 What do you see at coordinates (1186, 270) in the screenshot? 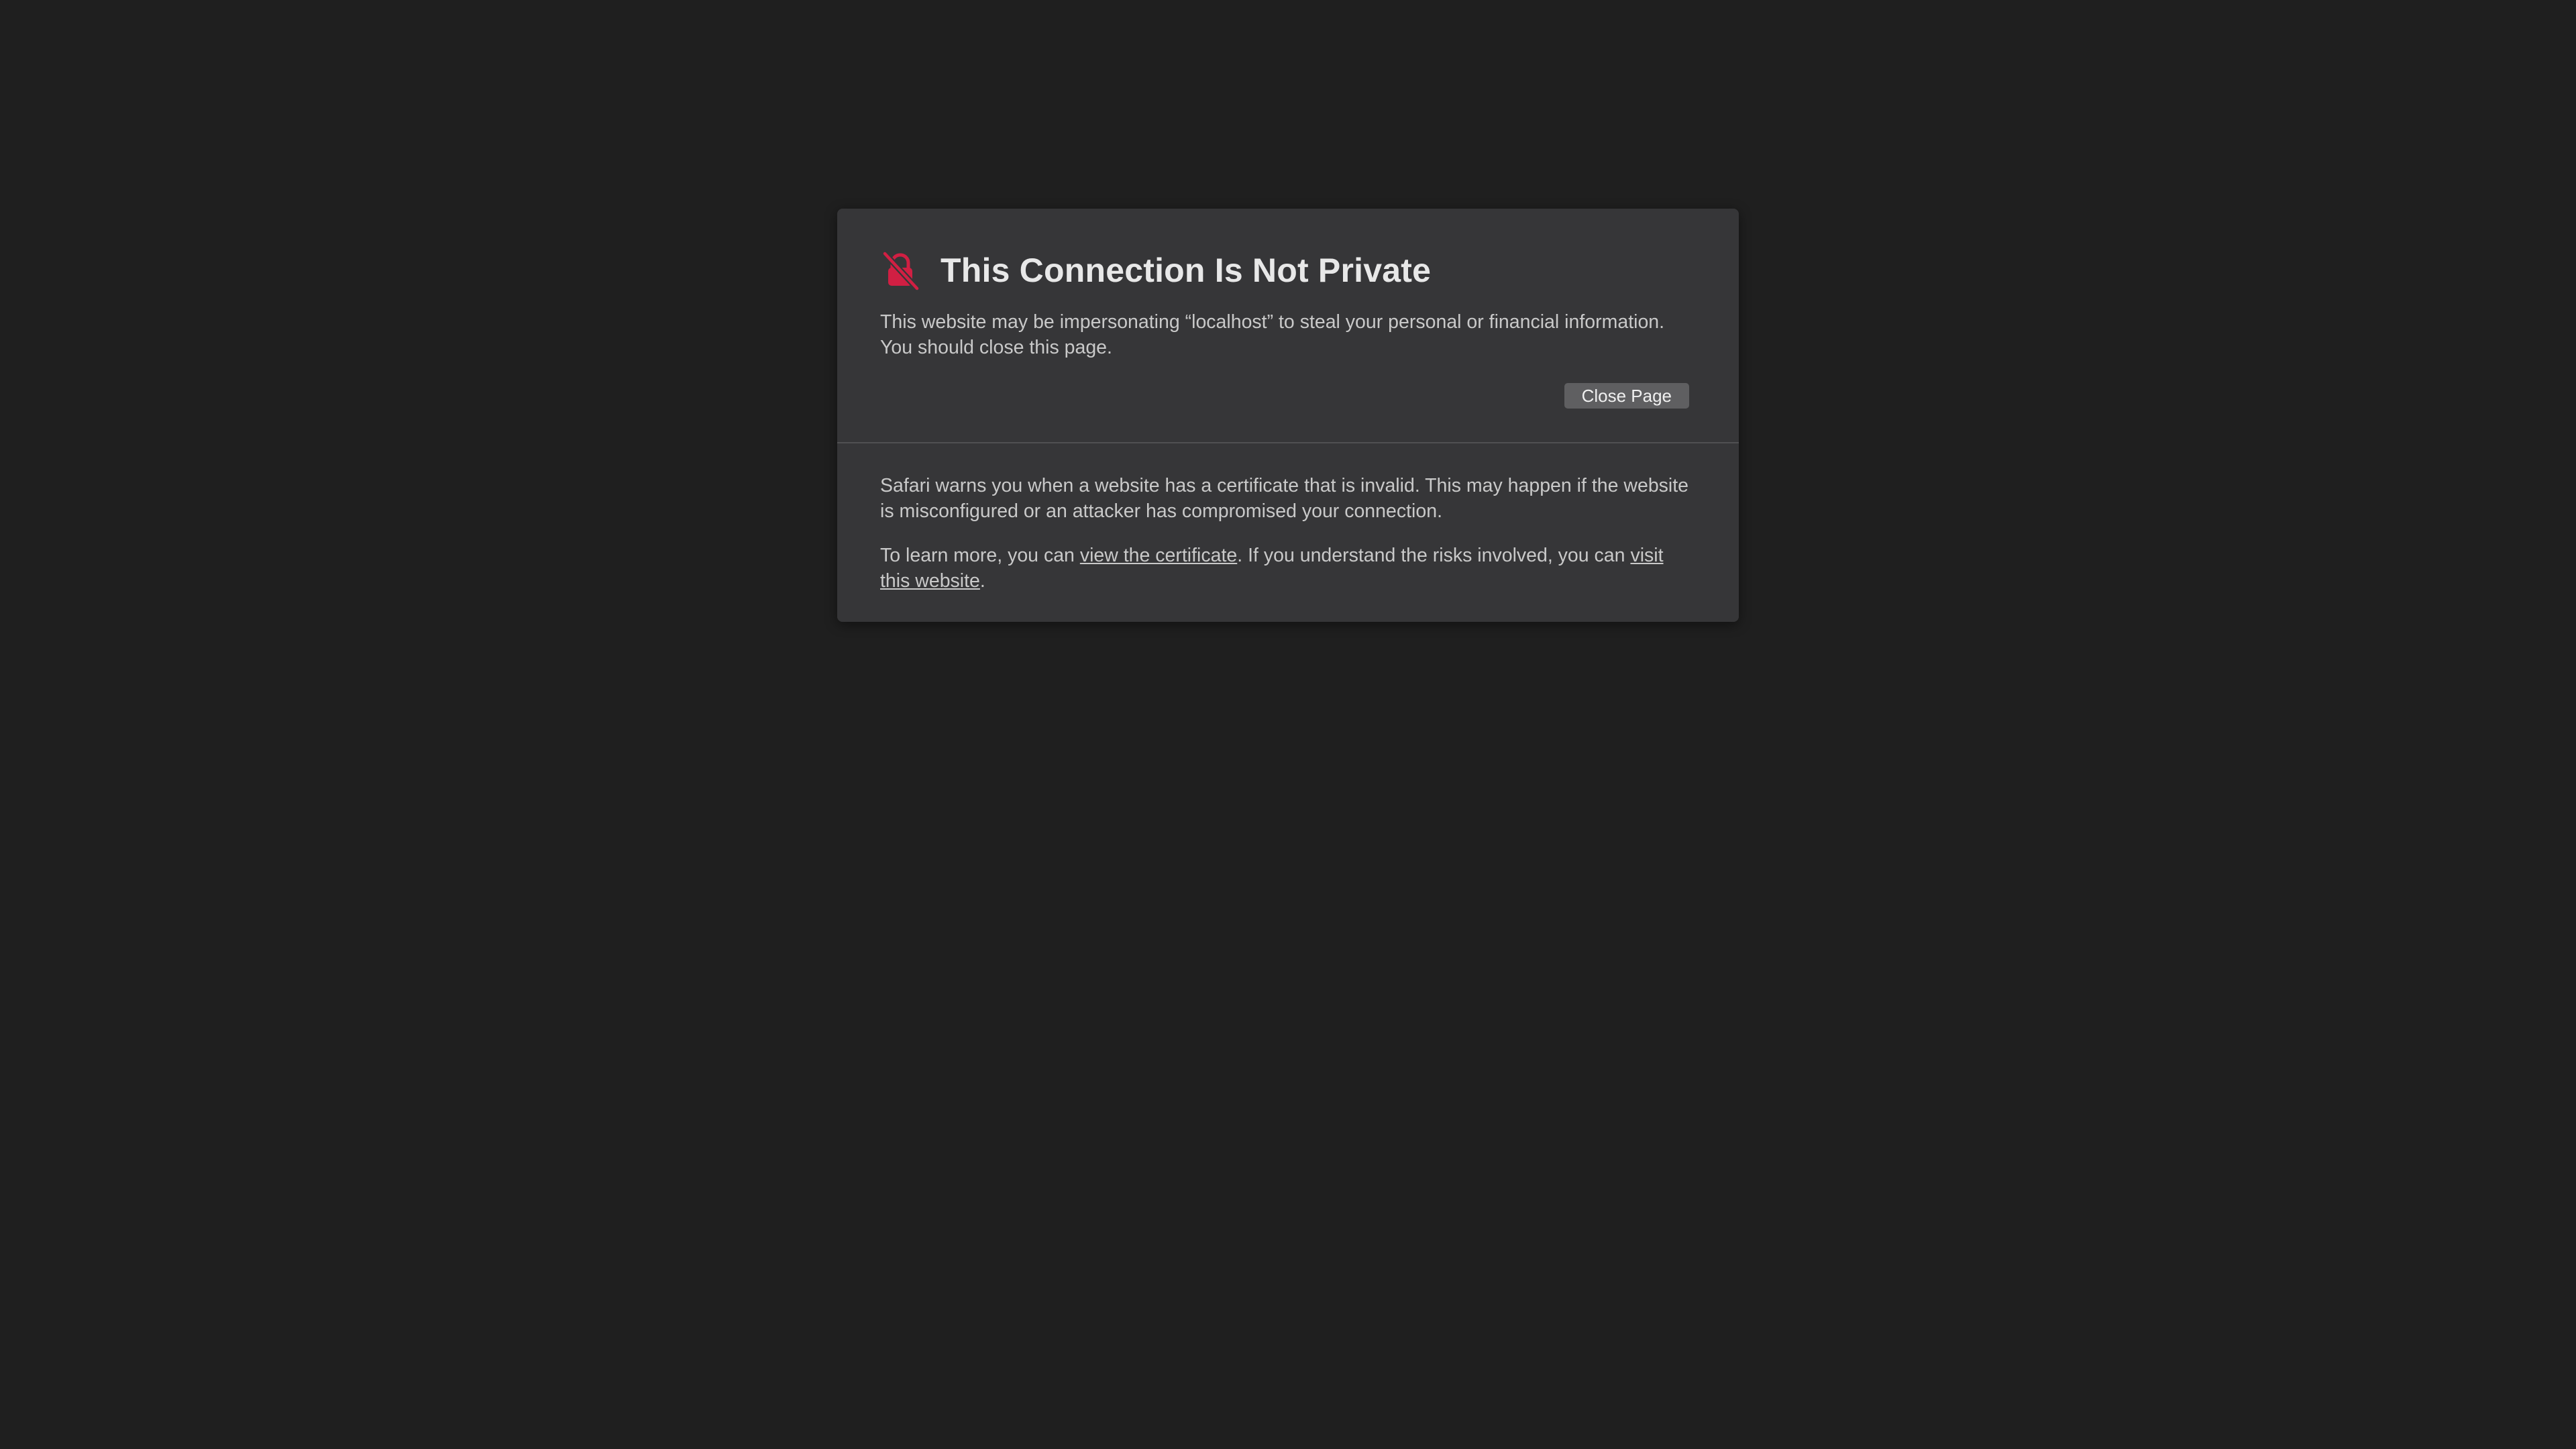
I see `page-title: This Connection Is Not Private` at bounding box center [1186, 270].